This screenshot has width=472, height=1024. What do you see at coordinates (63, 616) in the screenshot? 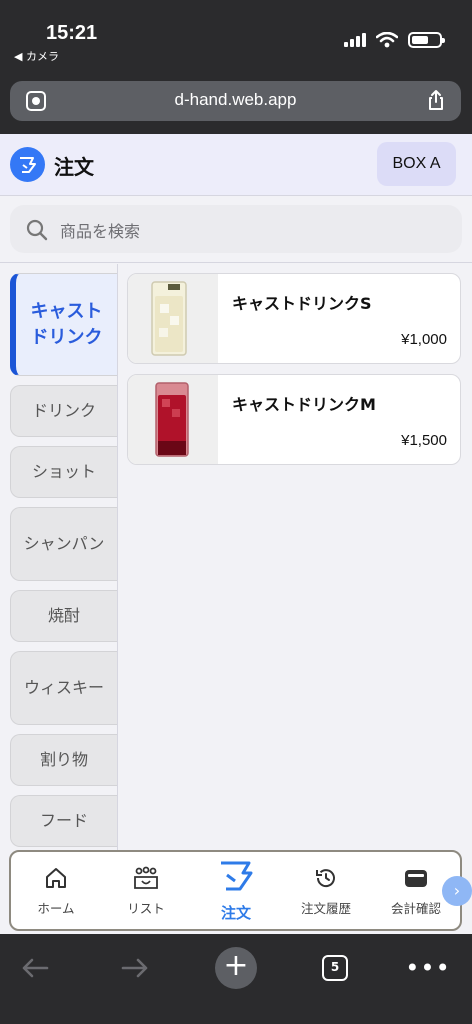
I see `category-item: 焼酎` at bounding box center [63, 616].